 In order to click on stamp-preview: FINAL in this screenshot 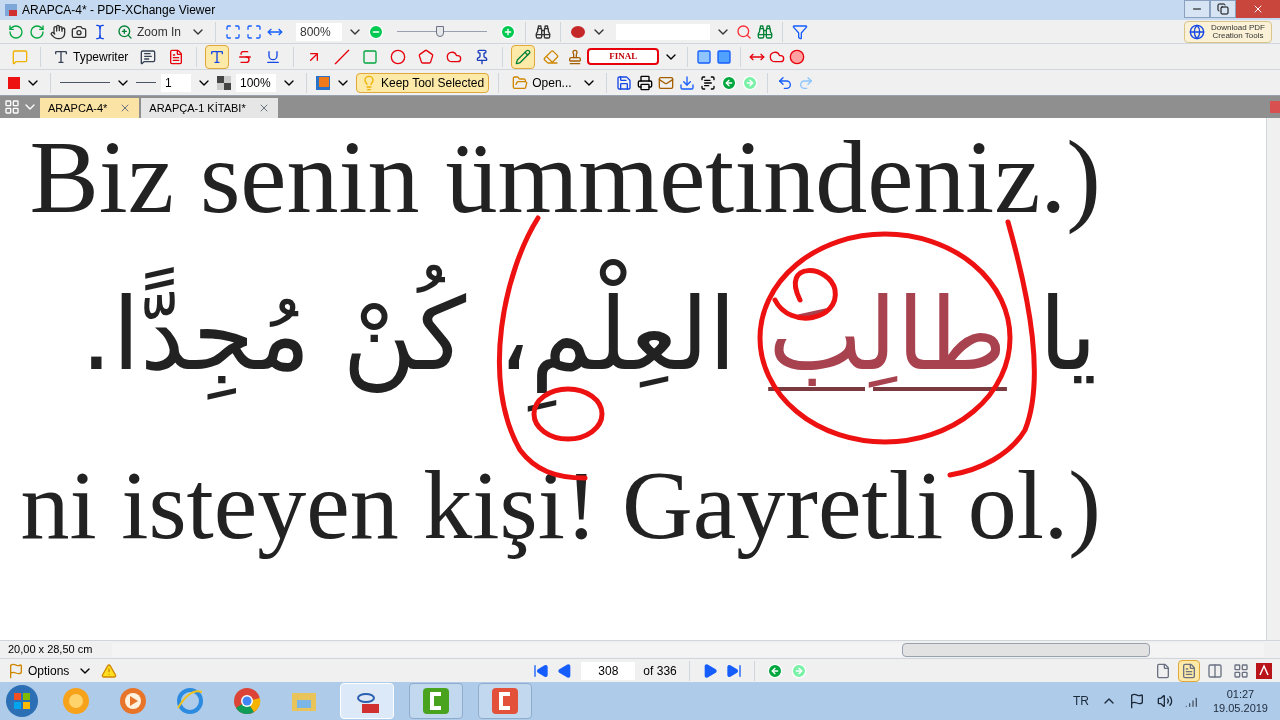, I will do `click(623, 56)`.